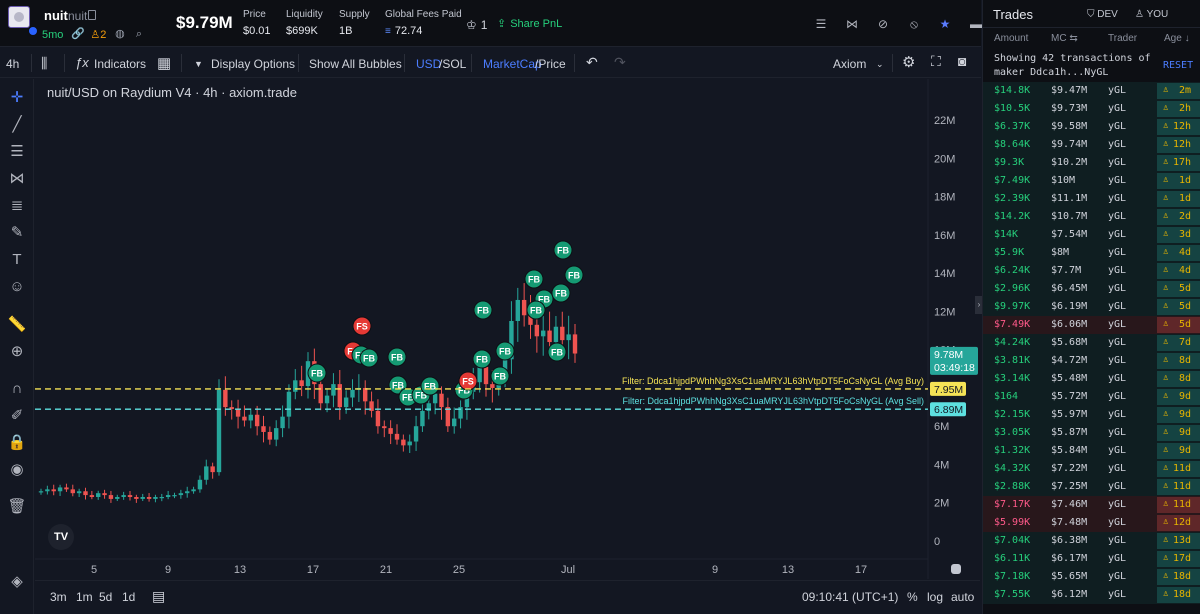 This screenshot has width=1200, height=614. What do you see at coordinates (880, 64) in the screenshot?
I see `chevron-down-icon: ⌄` at bounding box center [880, 64].